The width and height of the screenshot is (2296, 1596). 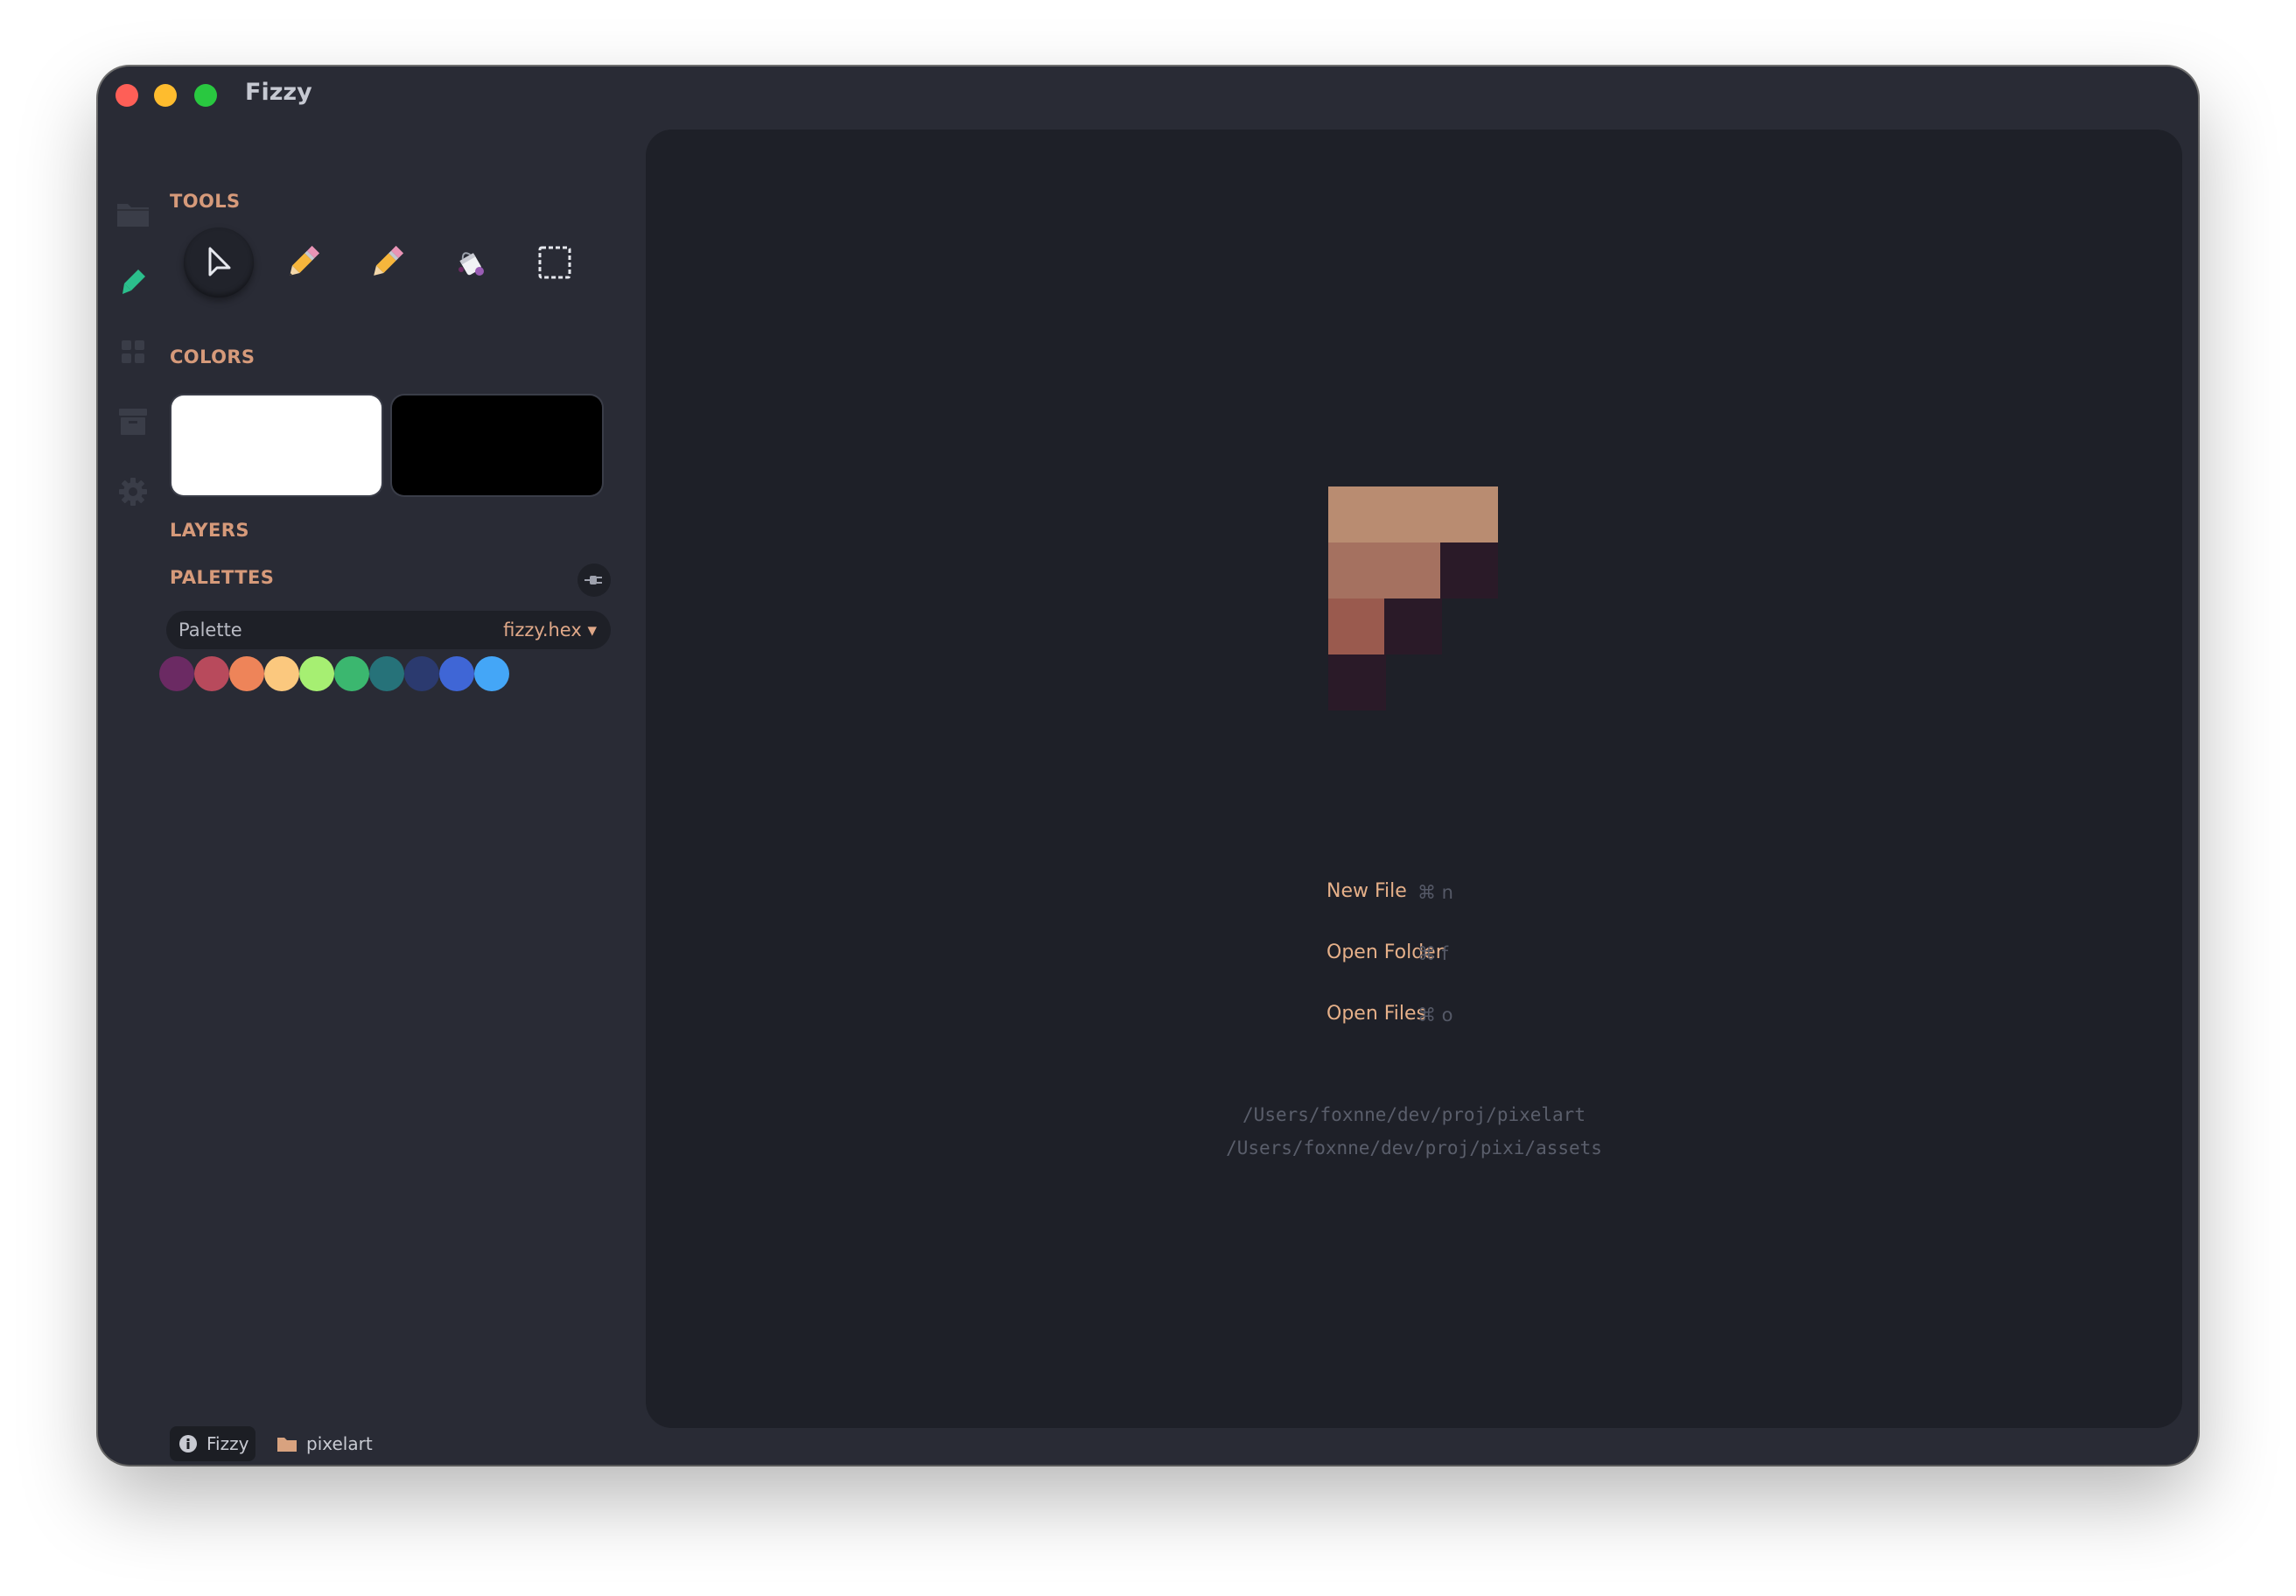 What do you see at coordinates (205, 201) in the screenshot?
I see `tools-title: TOOLS` at bounding box center [205, 201].